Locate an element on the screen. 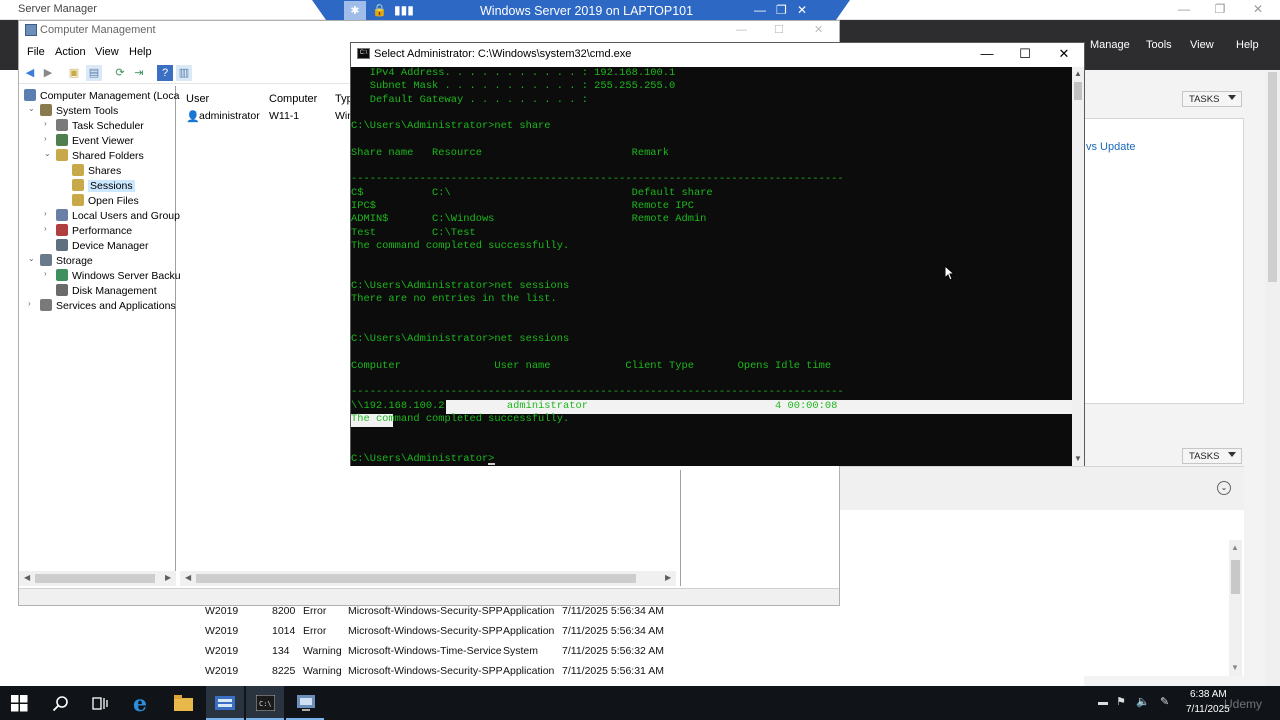 The image size is (1280, 720). tasks-button-2: TASKS is located at coordinates (1212, 456).